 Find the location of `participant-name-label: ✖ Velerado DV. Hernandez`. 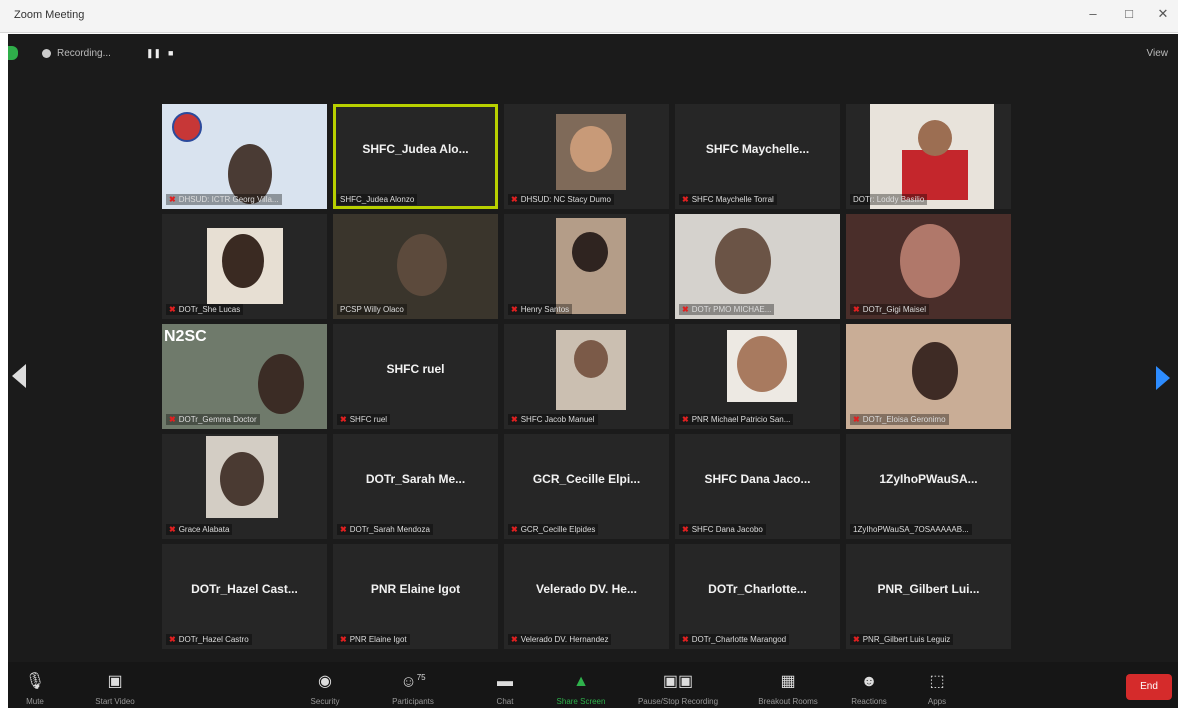

participant-name-label: ✖ Velerado DV. Hernandez is located at coordinates (560, 639).